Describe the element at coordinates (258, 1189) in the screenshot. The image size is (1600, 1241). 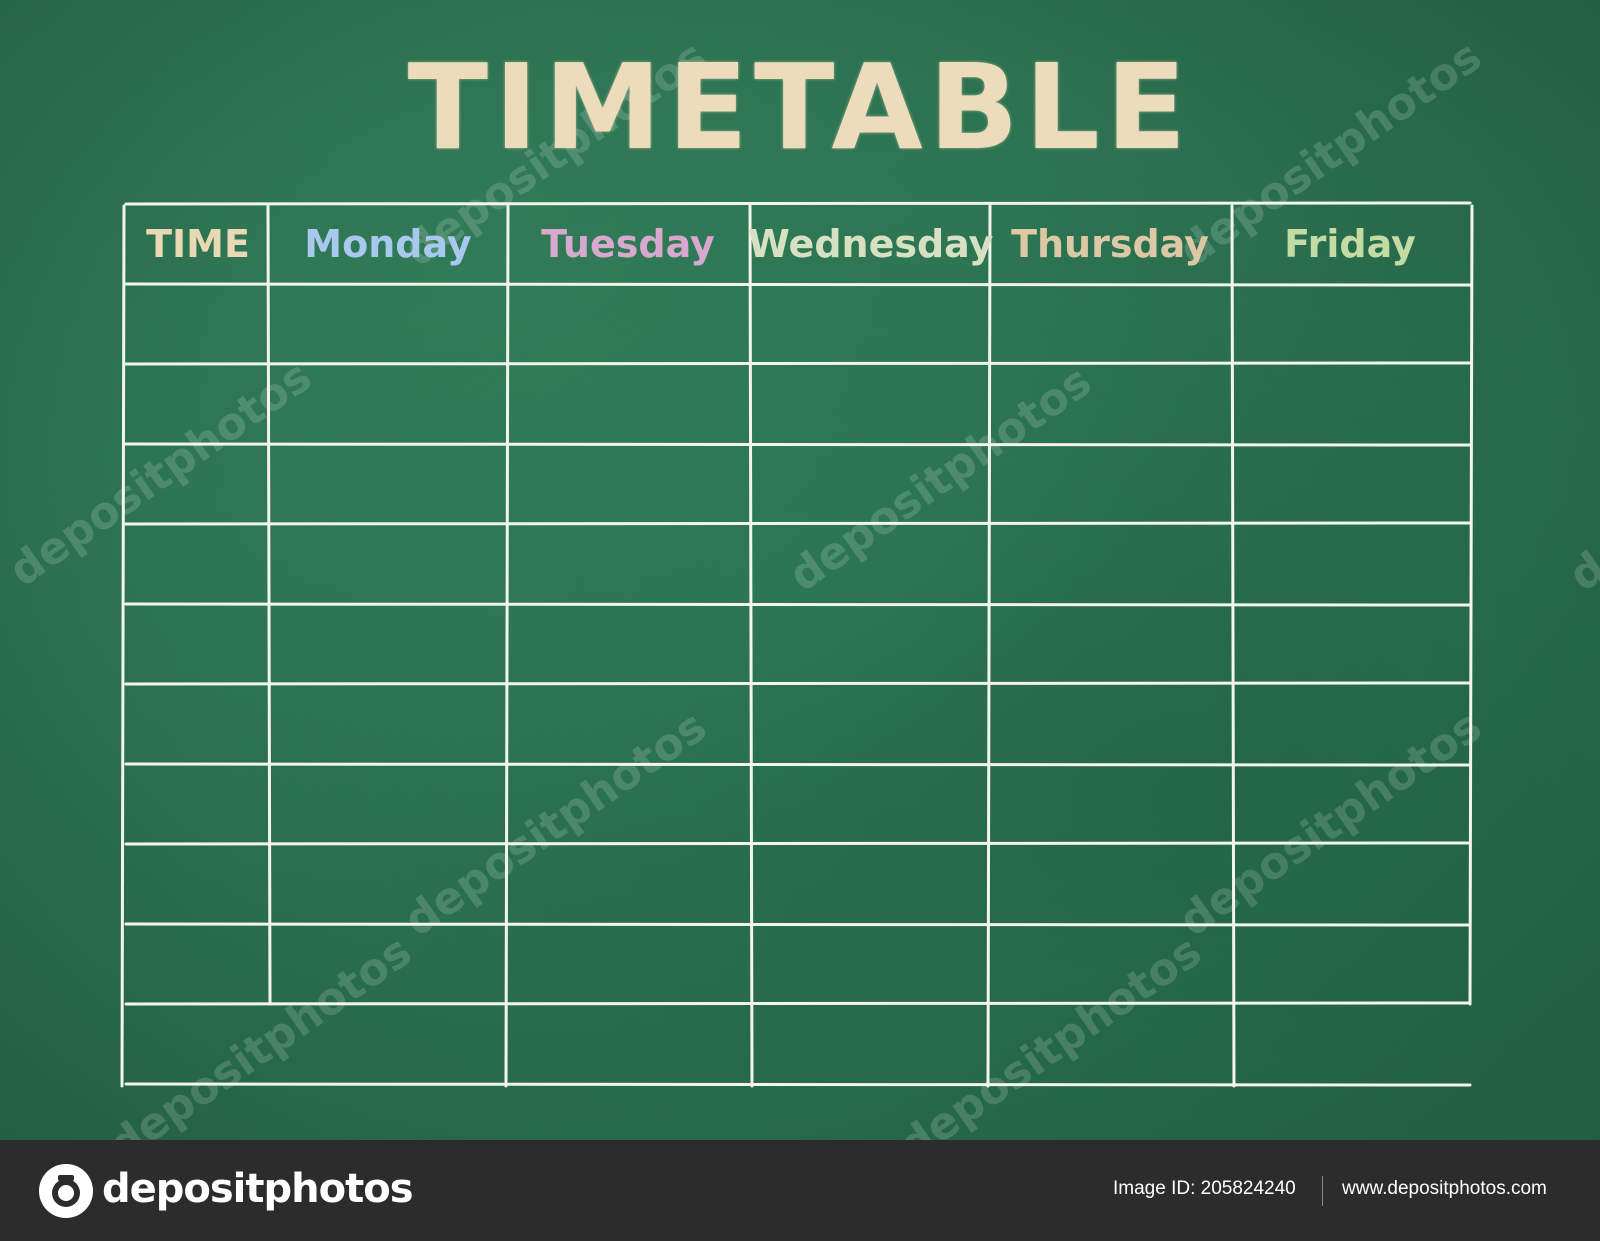
I see `brand-name: depositphotos` at that location.